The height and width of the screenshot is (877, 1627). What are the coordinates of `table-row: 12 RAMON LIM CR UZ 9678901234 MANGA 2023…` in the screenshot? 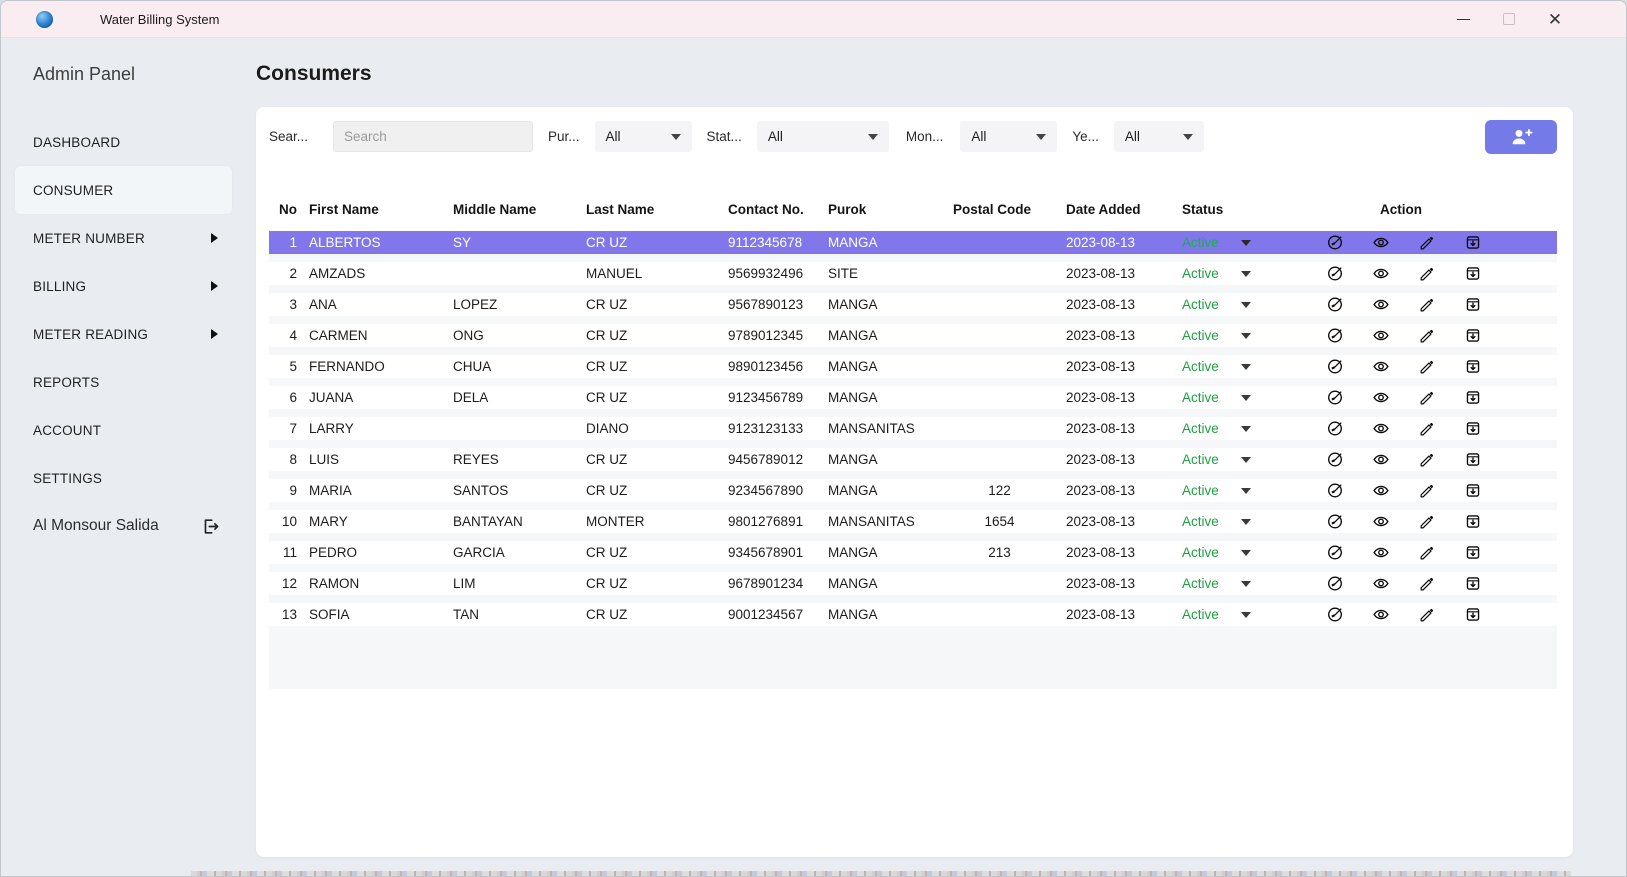 It's located at (913, 587).